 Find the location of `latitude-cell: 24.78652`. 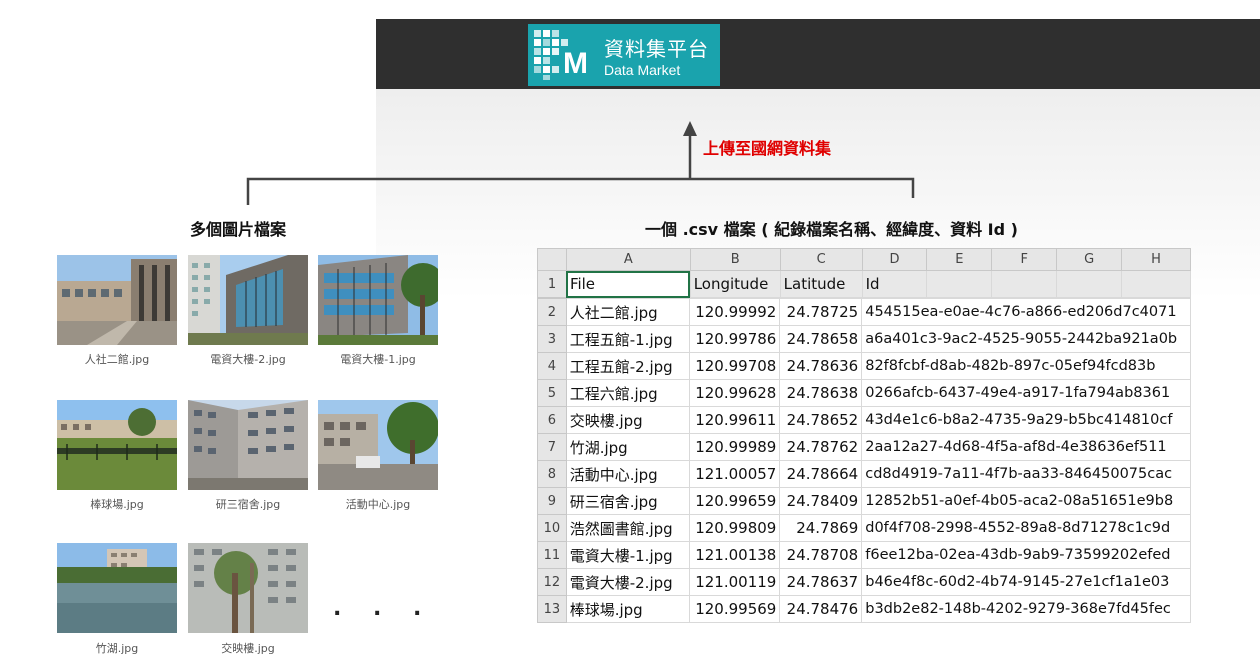

latitude-cell: 24.78652 is located at coordinates (821, 420).